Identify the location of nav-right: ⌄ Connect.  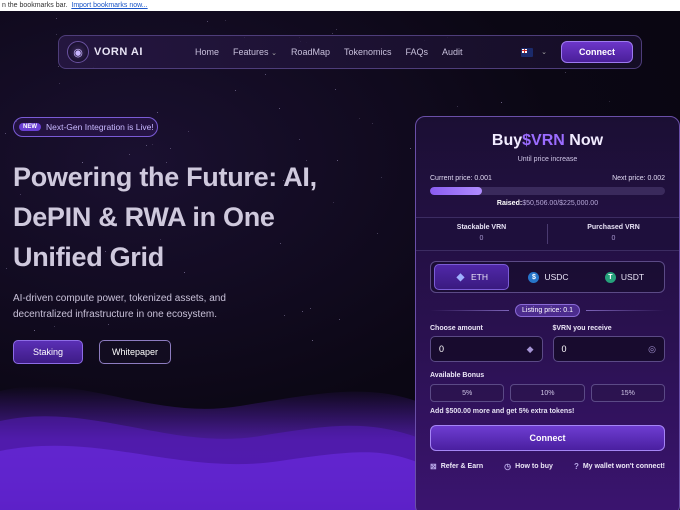
(577, 52).